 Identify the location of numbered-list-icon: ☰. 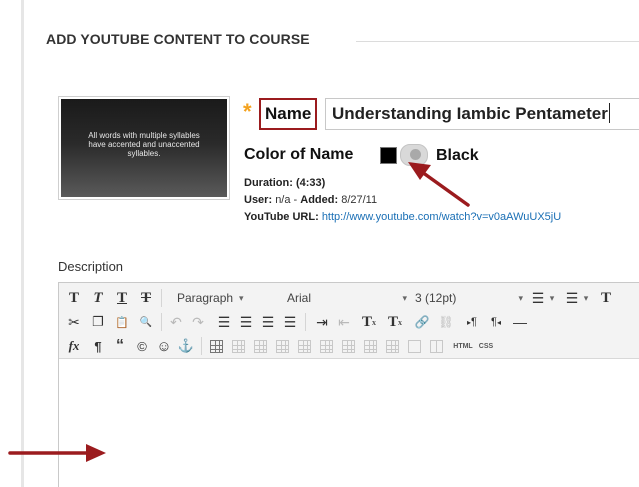
(572, 298).